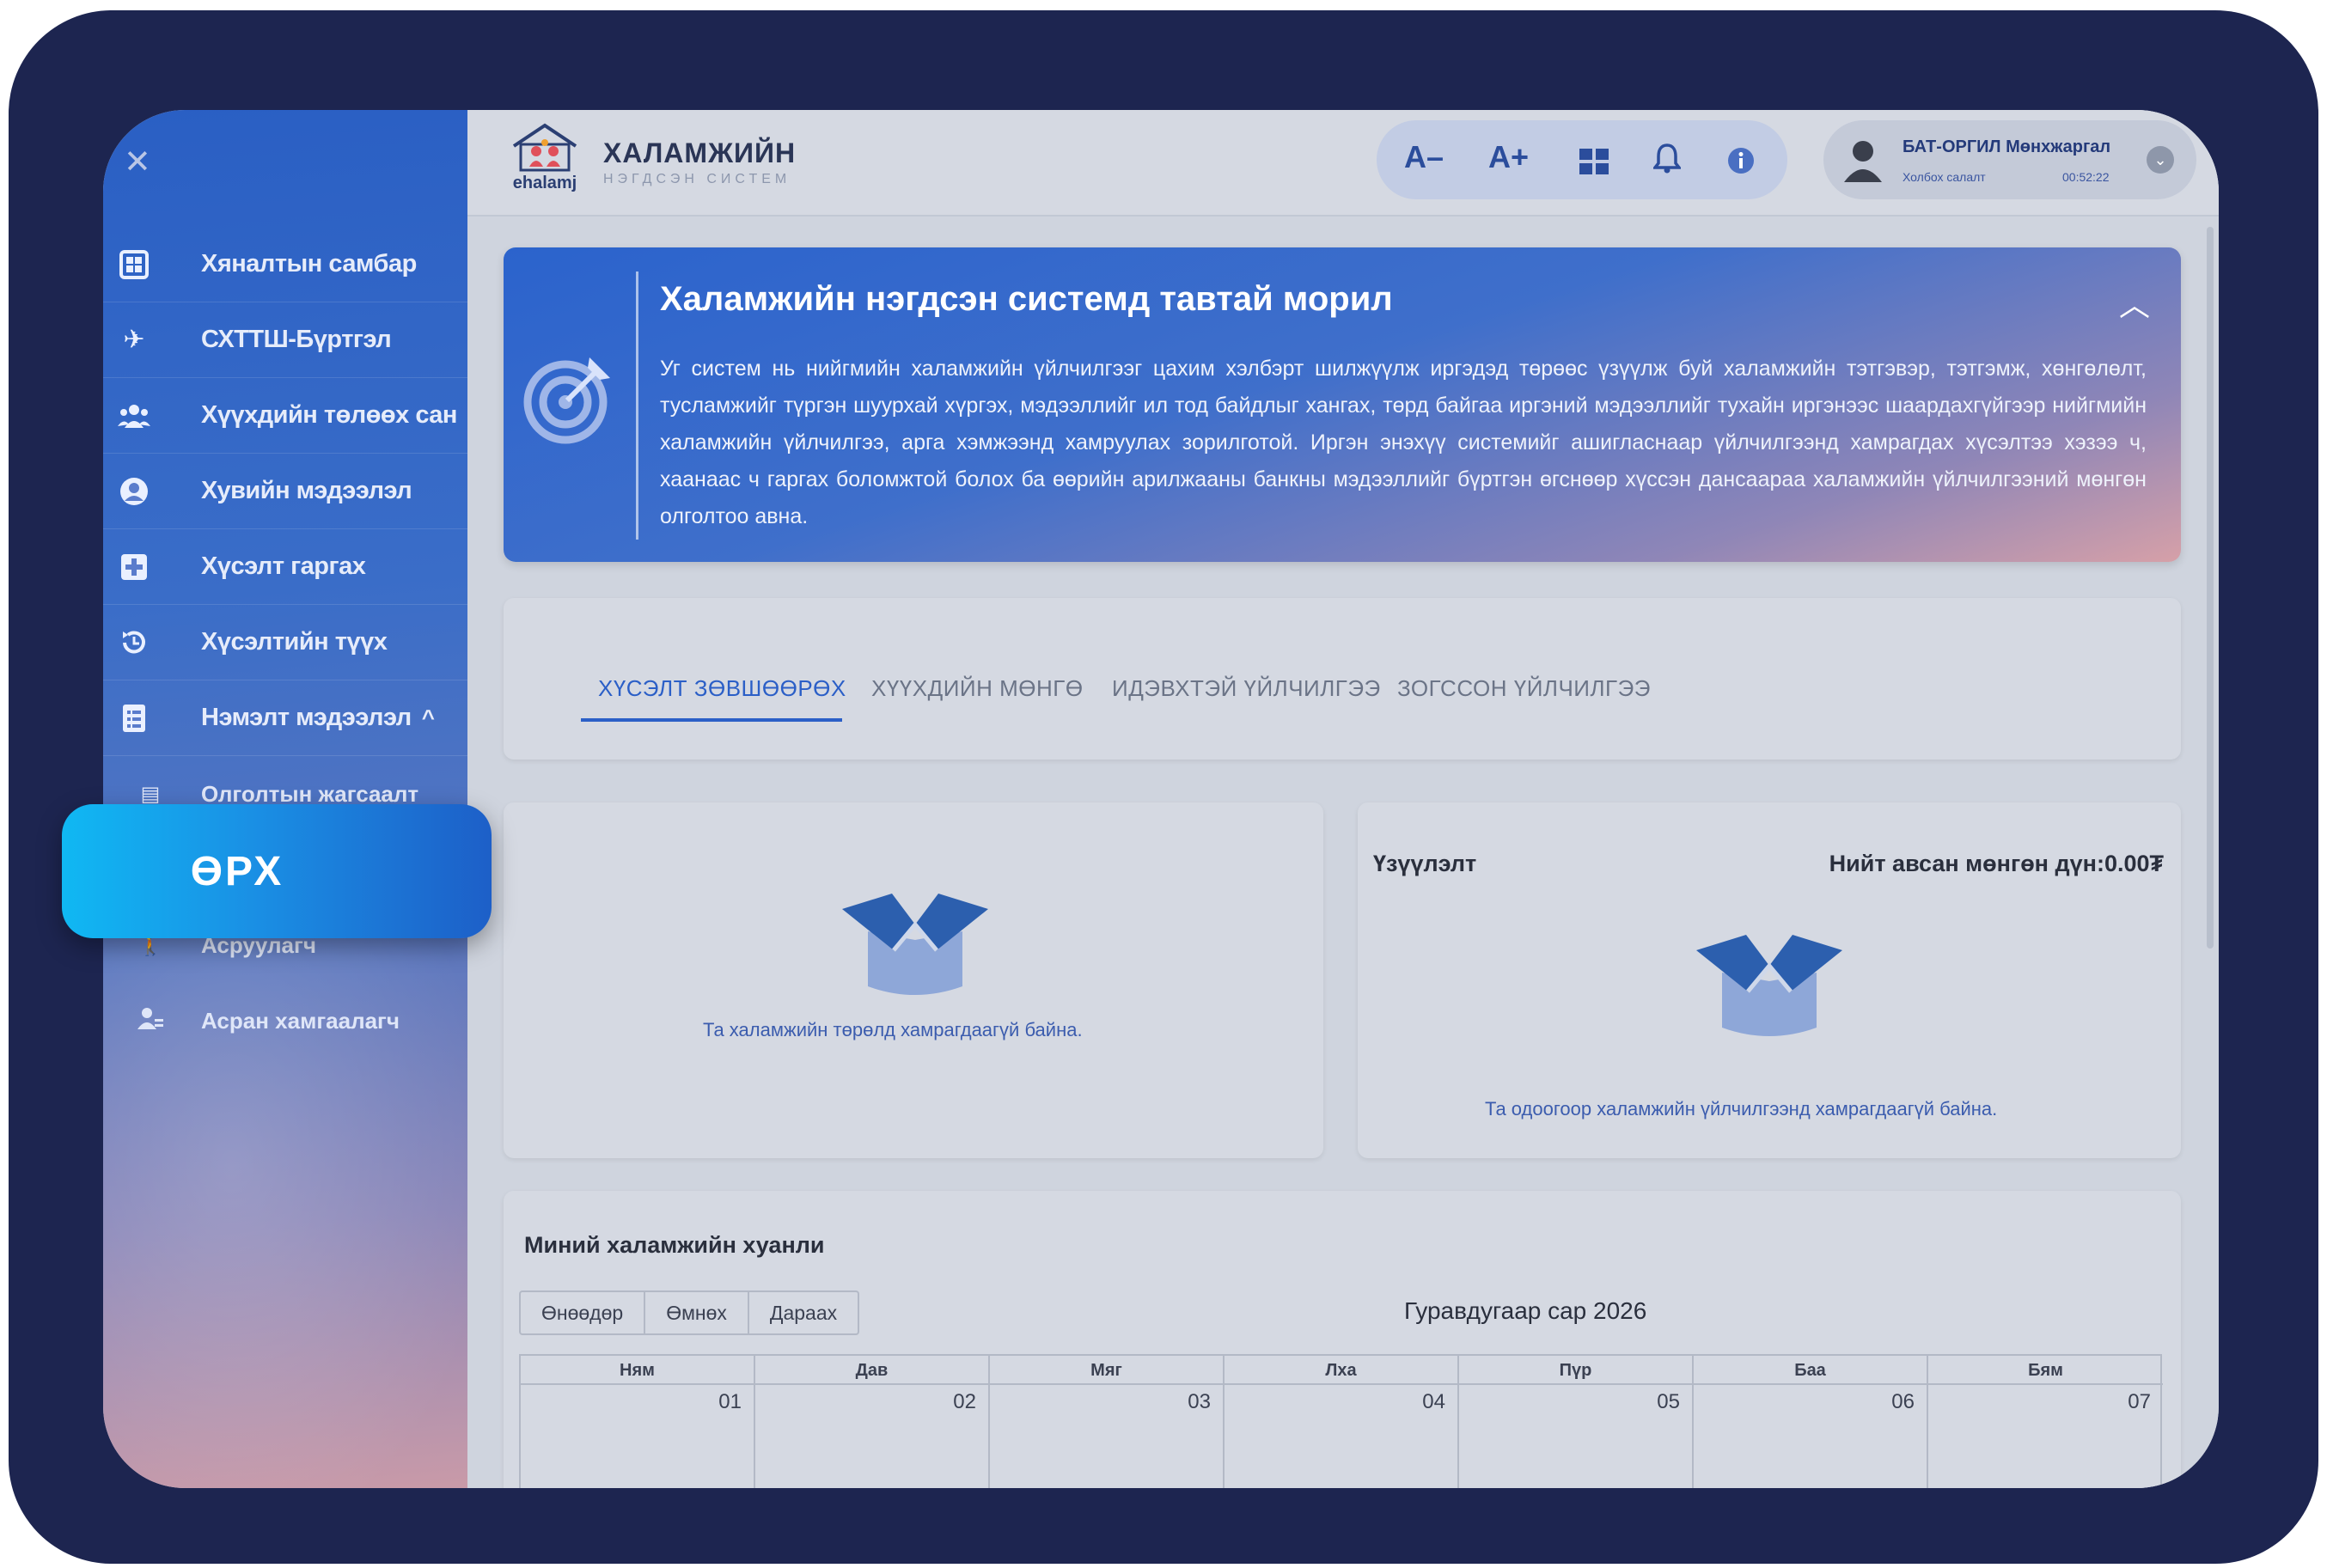 The height and width of the screenshot is (1568, 2327). I want to click on user-circle-icon, so click(134, 491).